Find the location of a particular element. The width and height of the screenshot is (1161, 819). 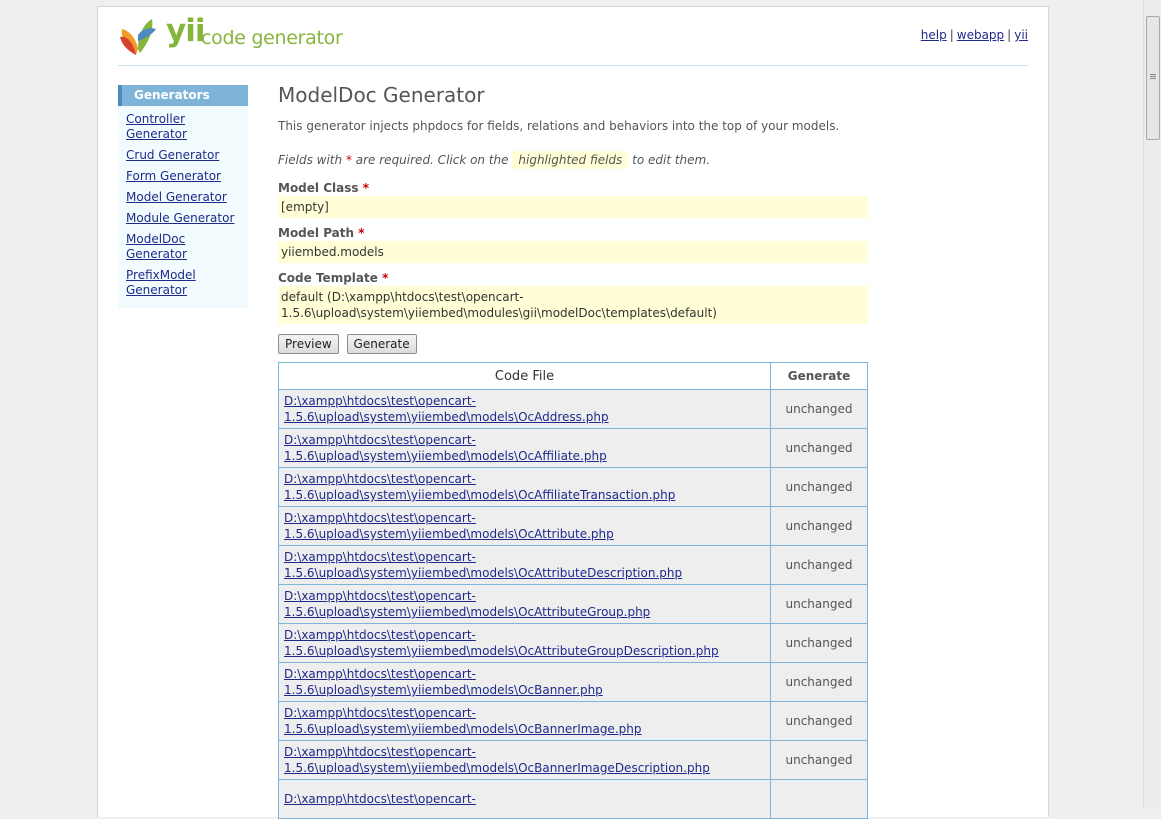

hint-text: Fields with is located at coordinates (310, 160).